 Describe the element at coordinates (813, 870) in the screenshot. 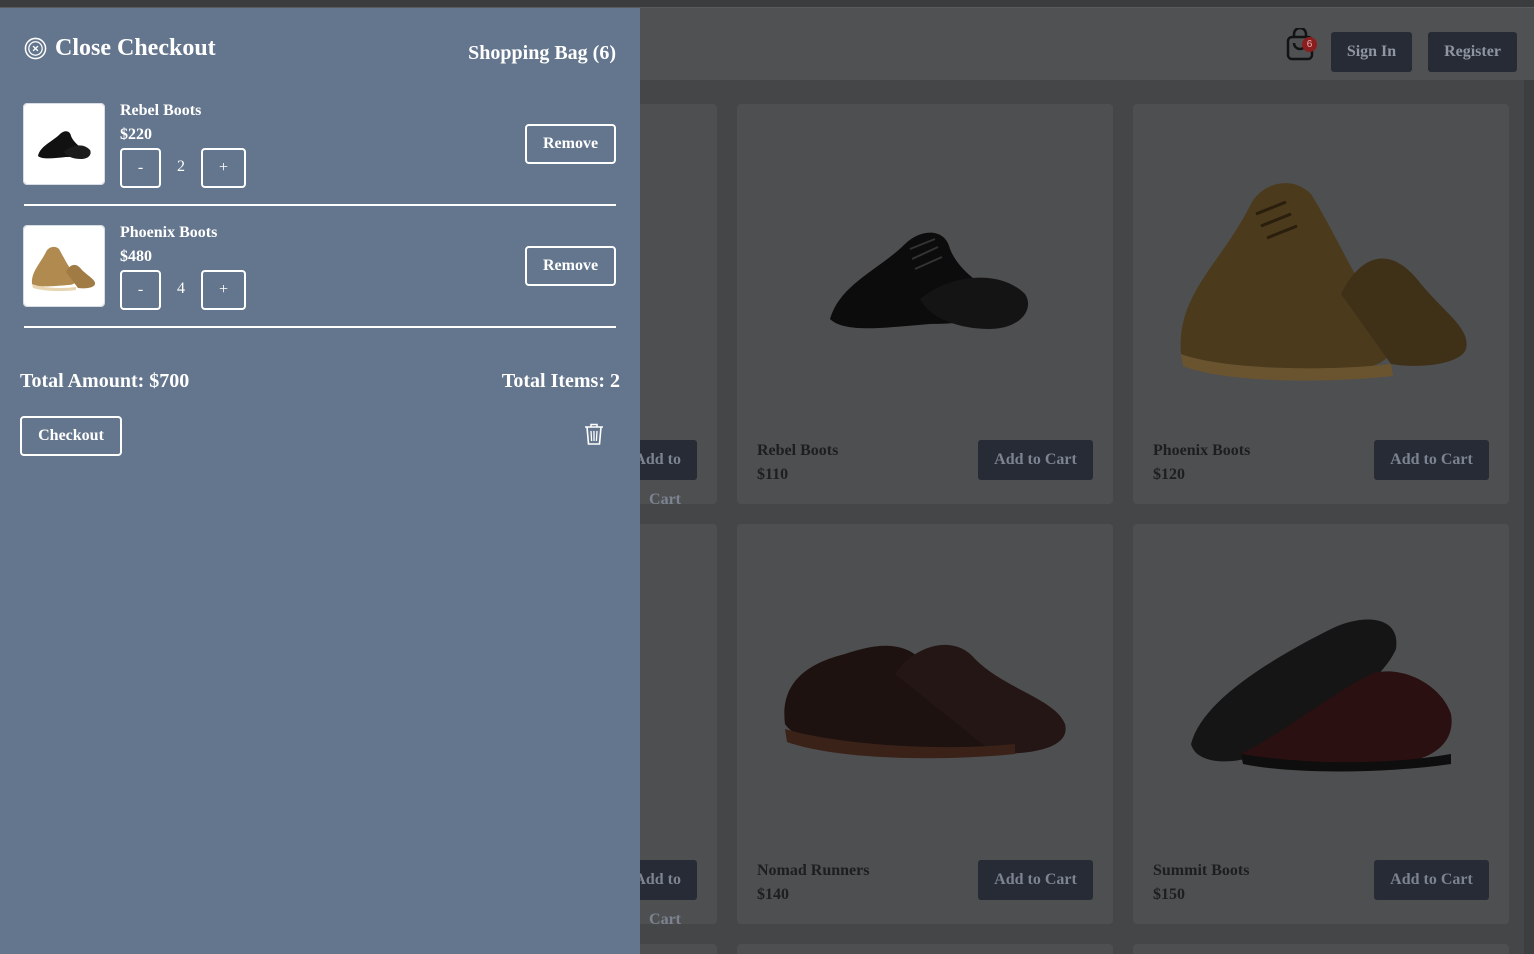

I see `product-name: Nomad Runners` at that location.